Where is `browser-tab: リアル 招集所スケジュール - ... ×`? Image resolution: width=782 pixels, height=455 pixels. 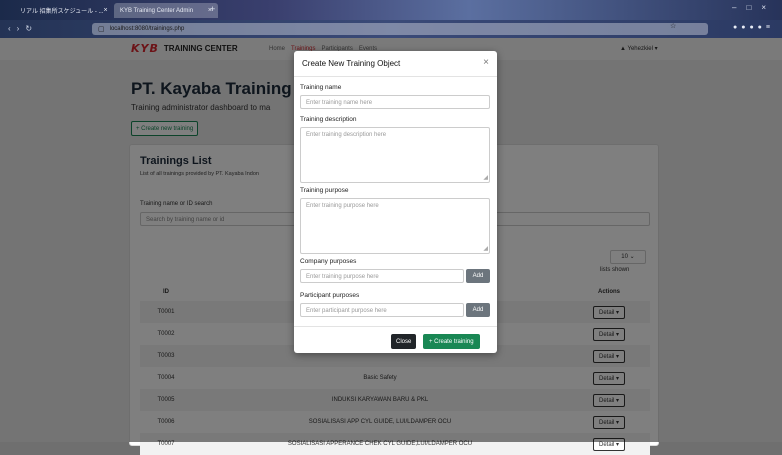
browser-tab: リアル 招集所スケジュール - ... × is located at coordinates (61, 10).